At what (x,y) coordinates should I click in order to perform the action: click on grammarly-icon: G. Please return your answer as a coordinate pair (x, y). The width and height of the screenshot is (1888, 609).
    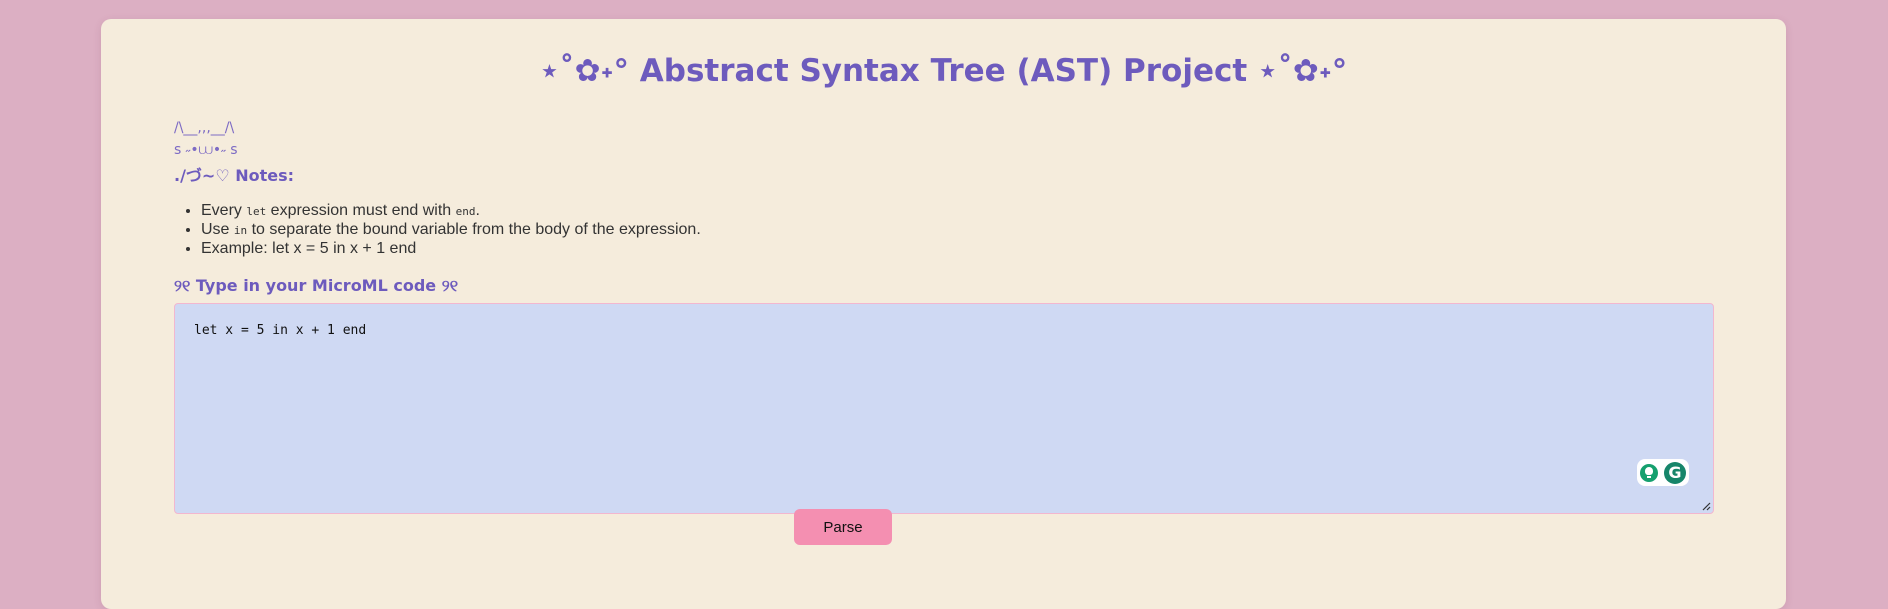
    Looking at the image, I should click on (1675, 472).